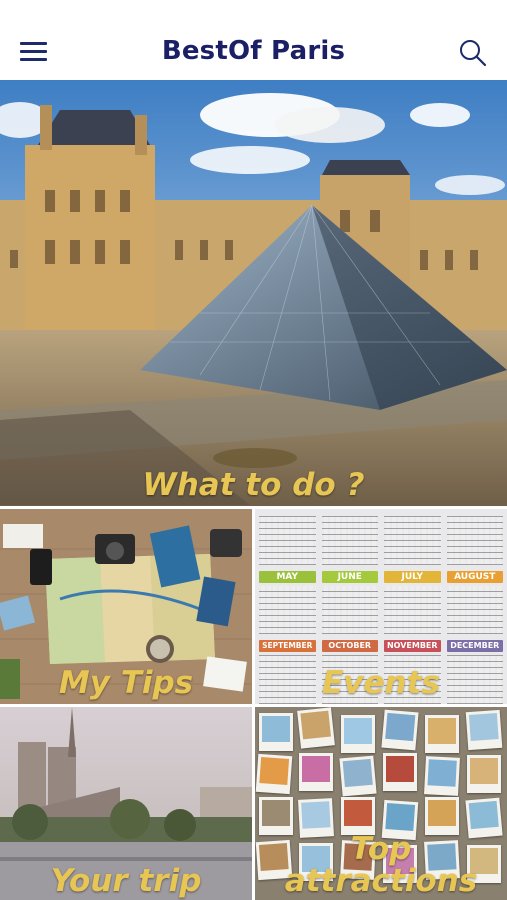  I want to click on app-header: BestOf Paris, so click(253, 39).